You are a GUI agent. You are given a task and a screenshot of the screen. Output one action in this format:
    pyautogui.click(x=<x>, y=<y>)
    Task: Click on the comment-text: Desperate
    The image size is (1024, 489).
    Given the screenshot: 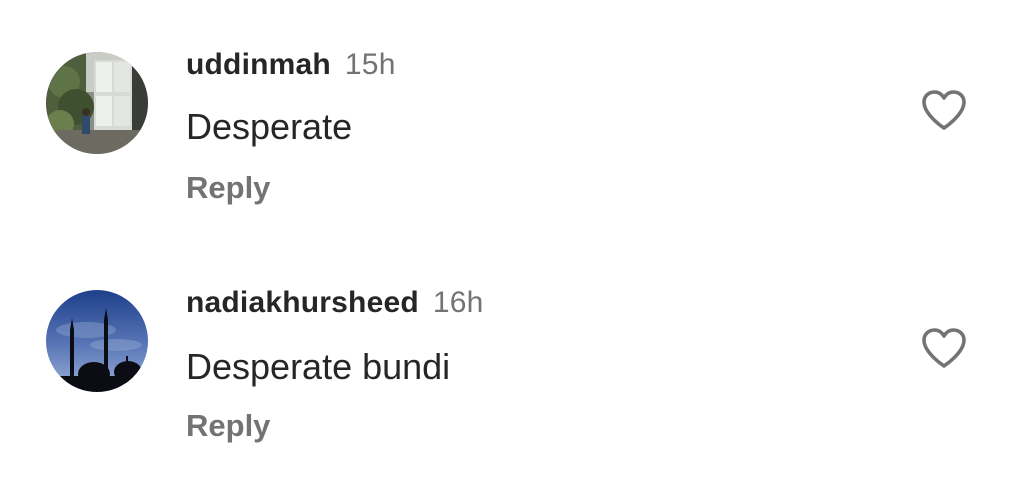 What is the action you would take?
    pyautogui.click(x=269, y=126)
    